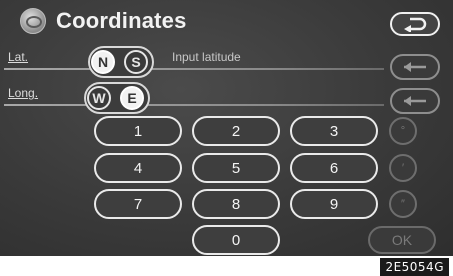 This screenshot has width=453, height=276. What do you see at coordinates (402, 240) in the screenshot?
I see `ok-button: OK` at bounding box center [402, 240].